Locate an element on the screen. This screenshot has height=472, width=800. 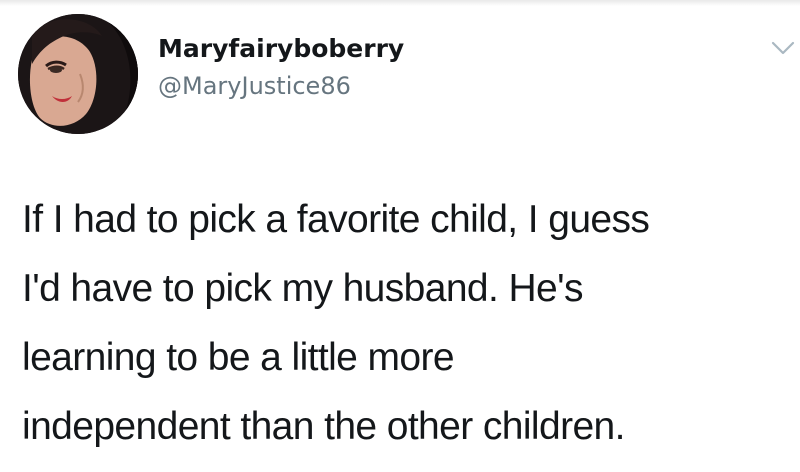
tweet-text-line: I'd have to pick my husband. He's is located at coordinates (303, 288).